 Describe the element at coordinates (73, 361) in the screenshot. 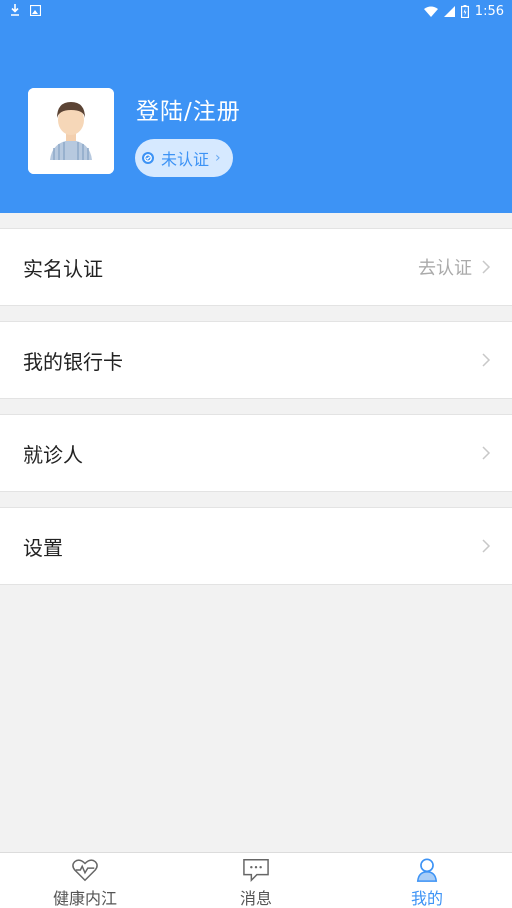

I see `menu-item-label: 我的银行卡` at that location.